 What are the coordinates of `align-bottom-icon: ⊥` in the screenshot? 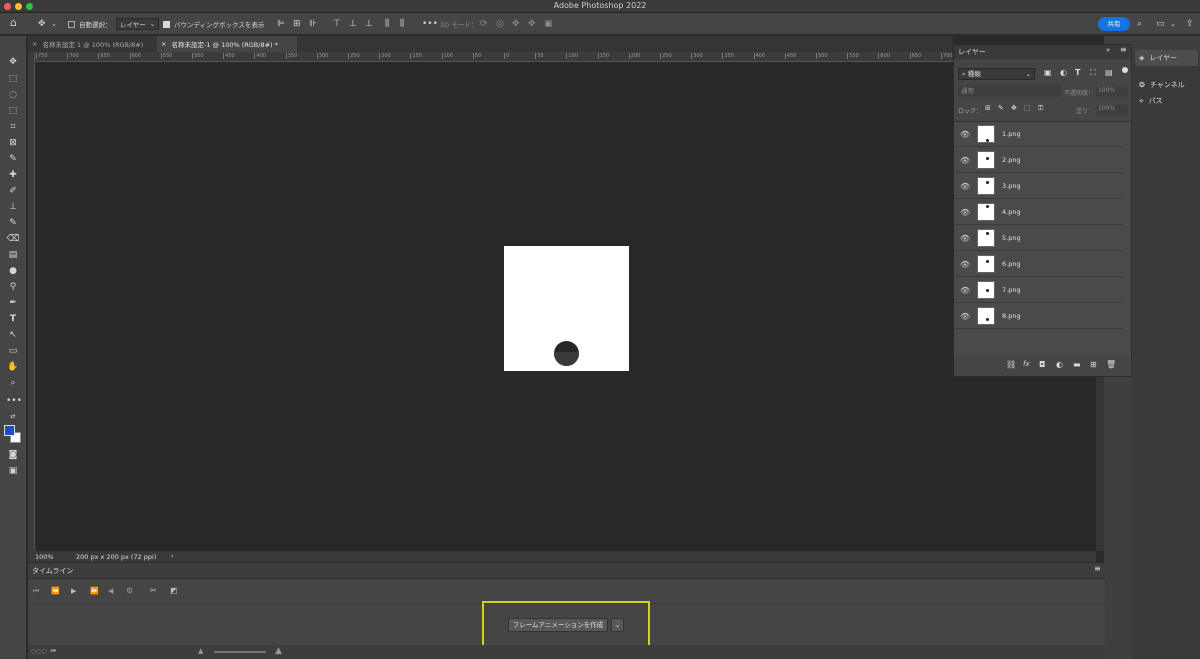 It's located at (369, 24).